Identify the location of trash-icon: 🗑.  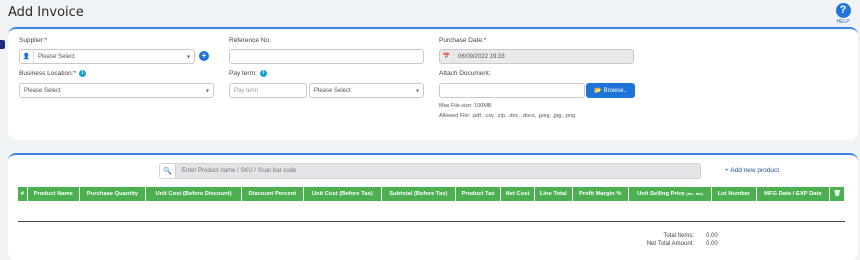
(836, 194).